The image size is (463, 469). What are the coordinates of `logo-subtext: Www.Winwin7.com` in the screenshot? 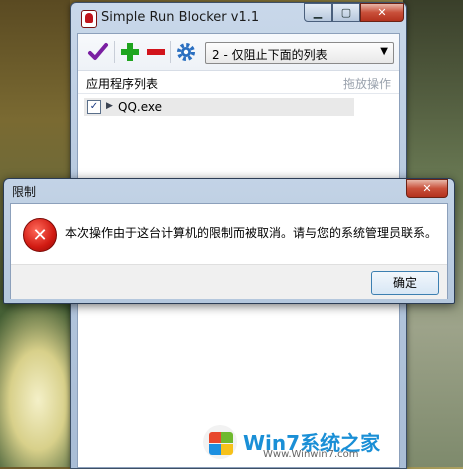 It's located at (311, 454).